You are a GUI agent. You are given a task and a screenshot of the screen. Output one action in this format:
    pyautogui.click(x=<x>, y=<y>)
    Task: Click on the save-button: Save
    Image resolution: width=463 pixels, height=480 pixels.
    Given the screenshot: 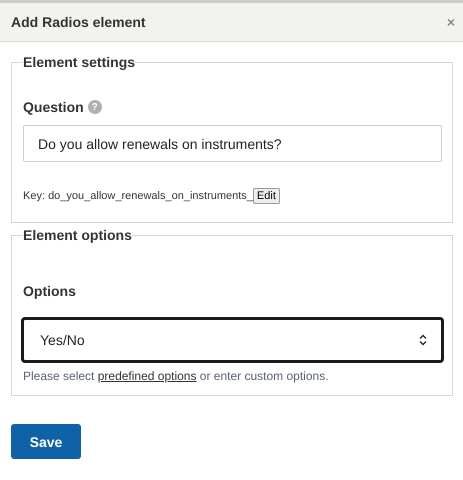 What is the action you would take?
    pyautogui.click(x=46, y=441)
    